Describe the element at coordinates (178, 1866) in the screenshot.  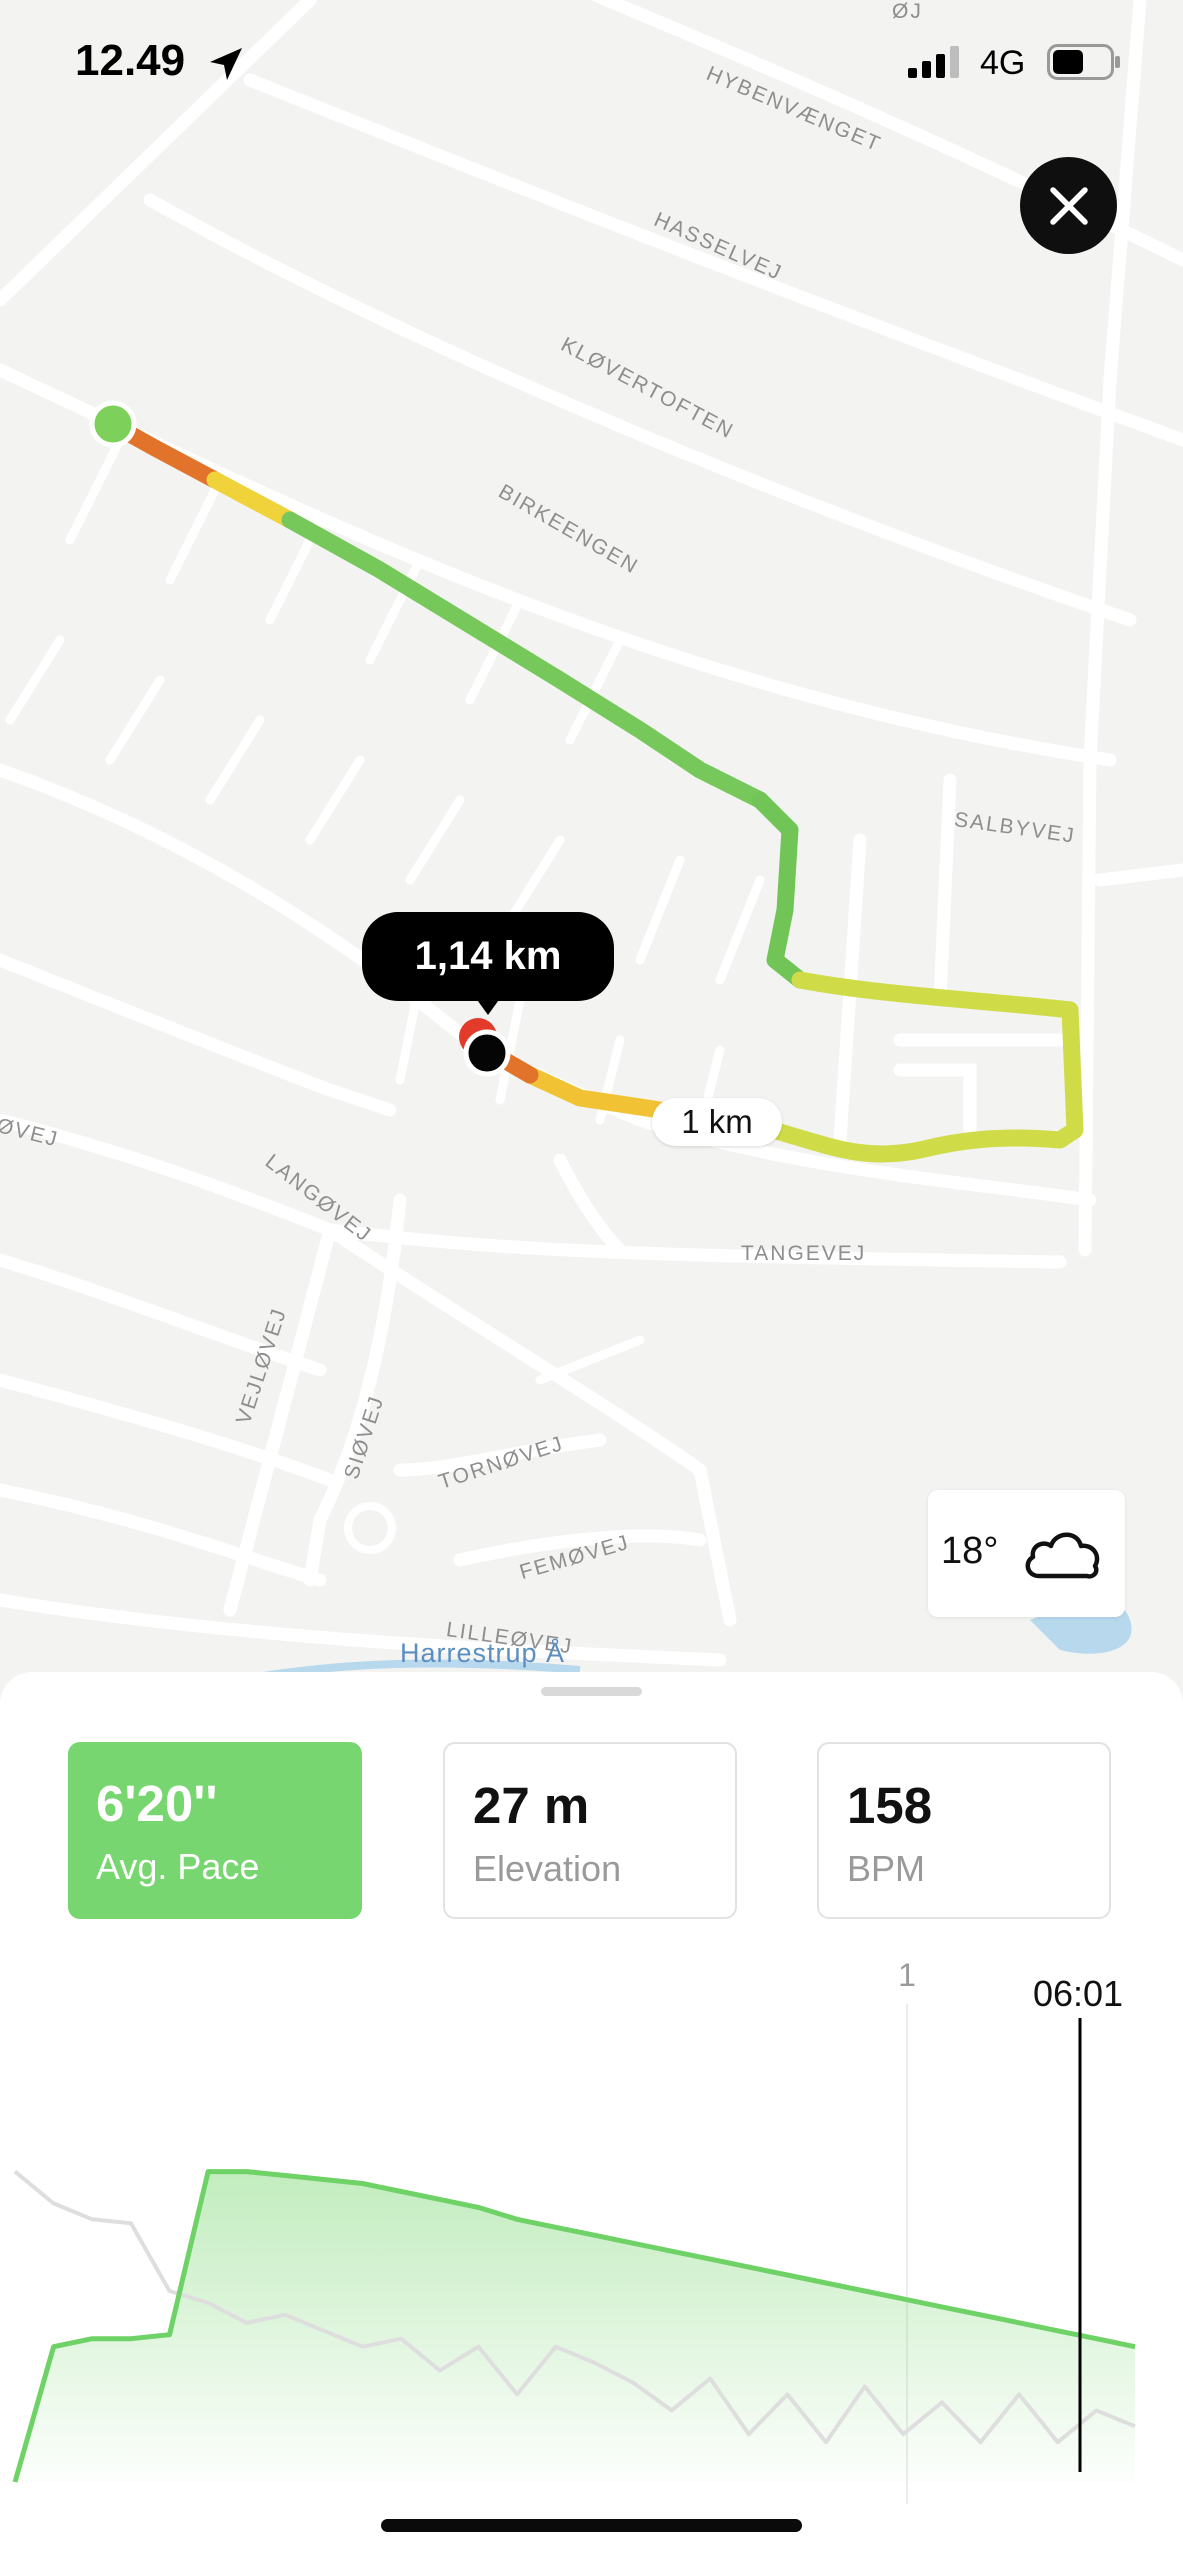
I see `stat-label: Avg. Pace` at that location.